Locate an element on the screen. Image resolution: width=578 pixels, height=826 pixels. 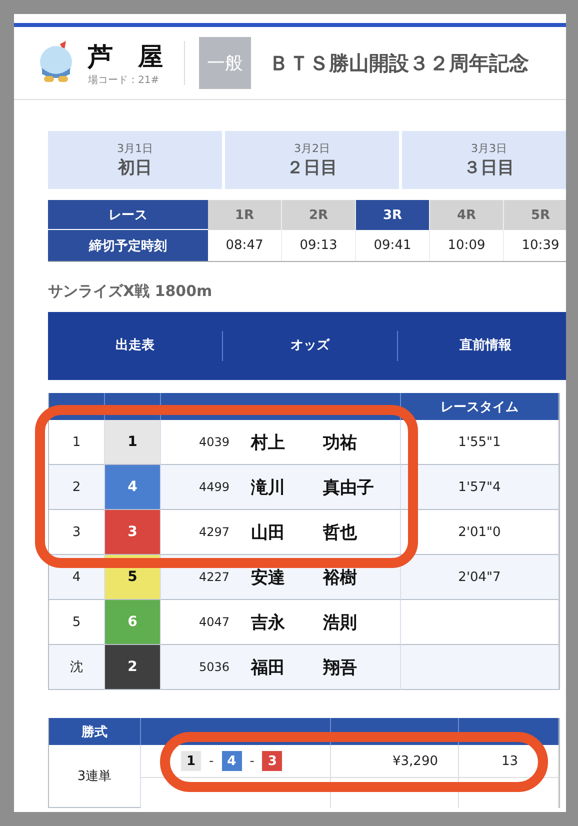
deadline-time: 10:39 is located at coordinates (535, 245).